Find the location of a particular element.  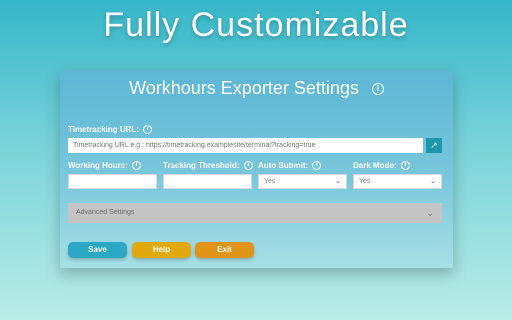

external-link-icon: ↗ is located at coordinates (434, 145).